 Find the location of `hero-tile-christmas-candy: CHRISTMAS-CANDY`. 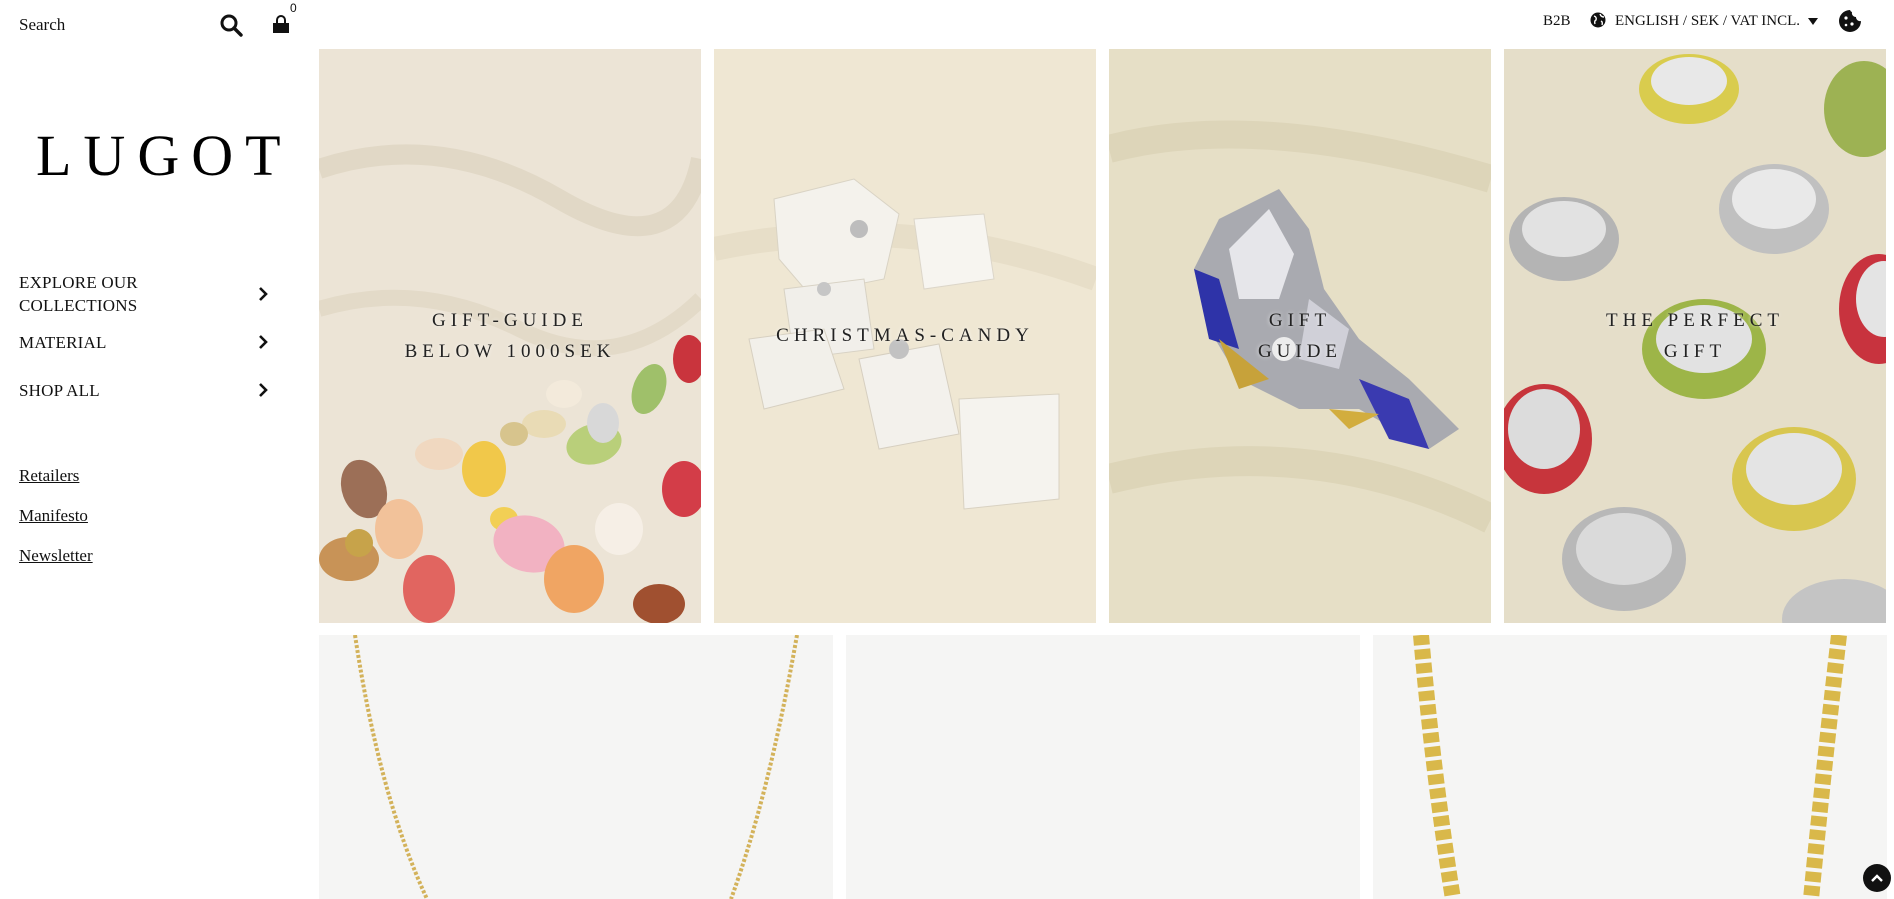

hero-tile-christmas-candy: CHRISTMAS-CANDY is located at coordinates (905, 336).